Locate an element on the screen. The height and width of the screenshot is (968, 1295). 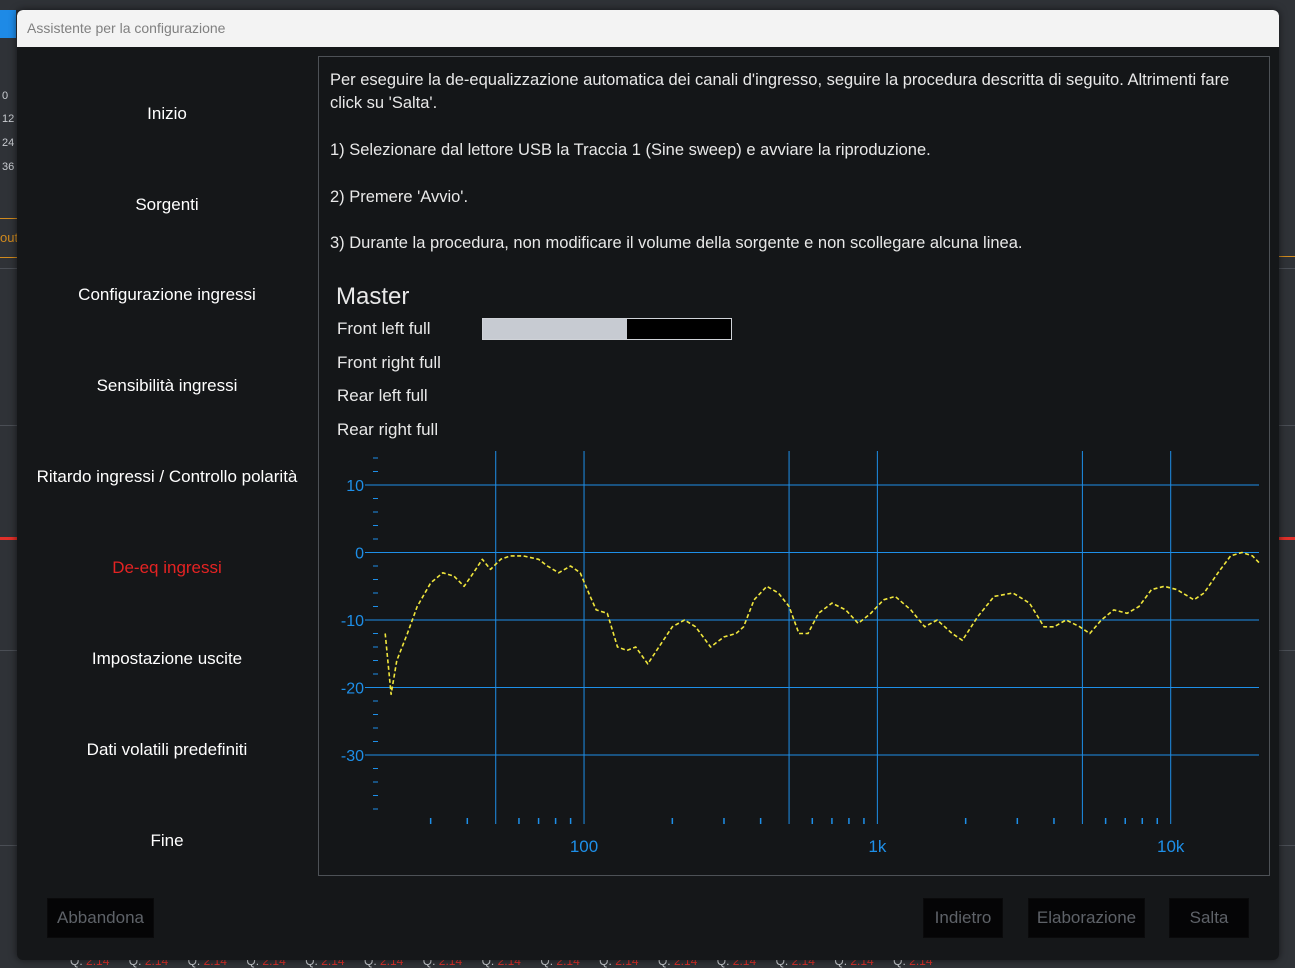
dialog-title: Assistente per la configurazione is located at coordinates (126, 28).